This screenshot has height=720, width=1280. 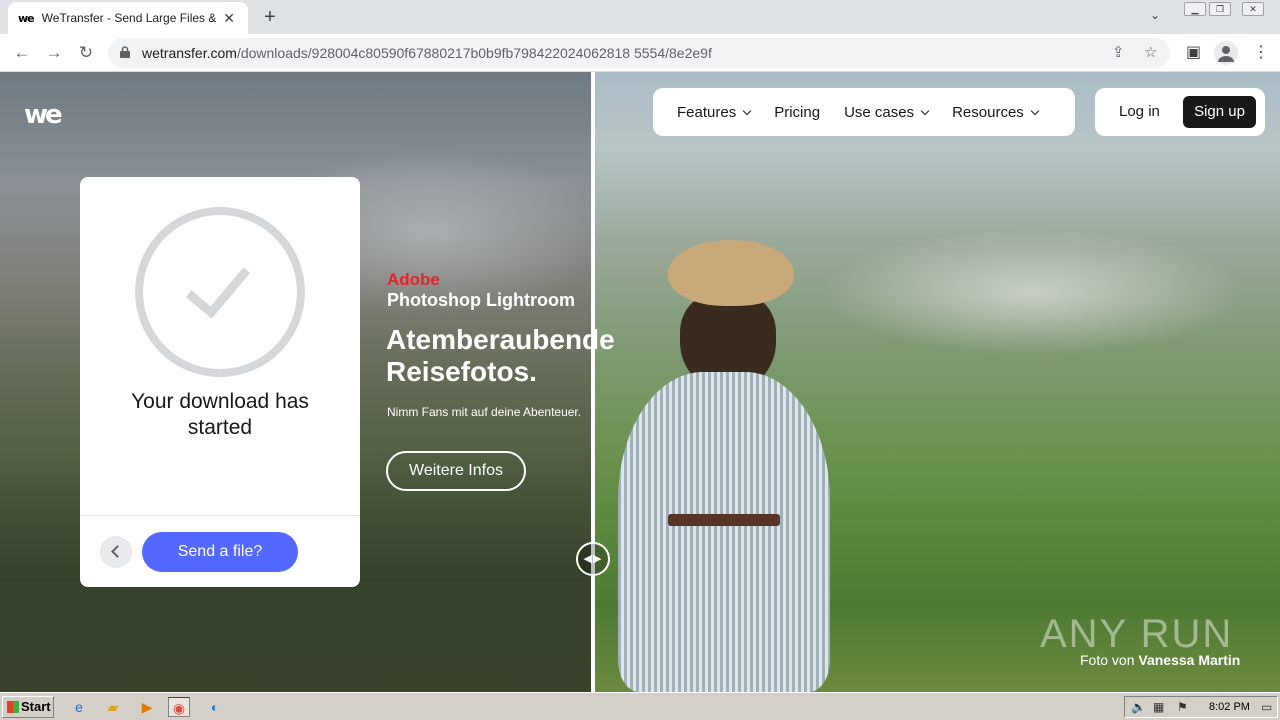 What do you see at coordinates (79, 707) in the screenshot?
I see `internet-explorer-icon: e` at bounding box center [79, 707].